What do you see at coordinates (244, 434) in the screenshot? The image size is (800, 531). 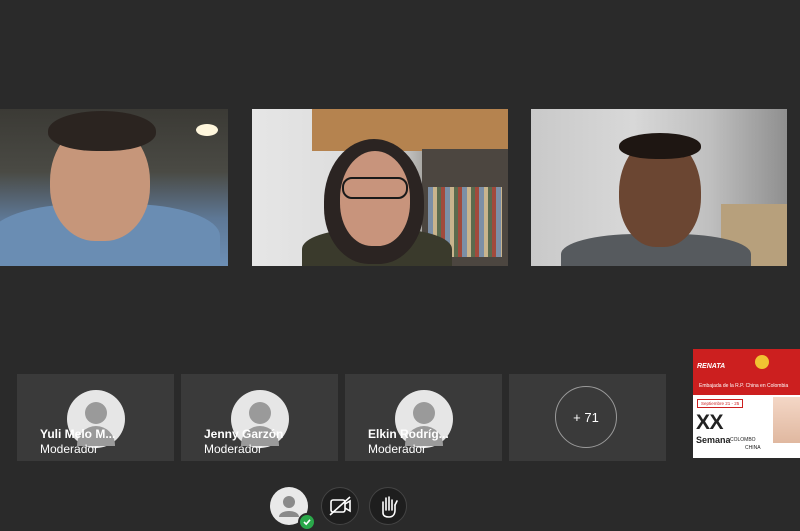 I see `participant-name: Jenny Garzón` at bounding box center [244, 434].